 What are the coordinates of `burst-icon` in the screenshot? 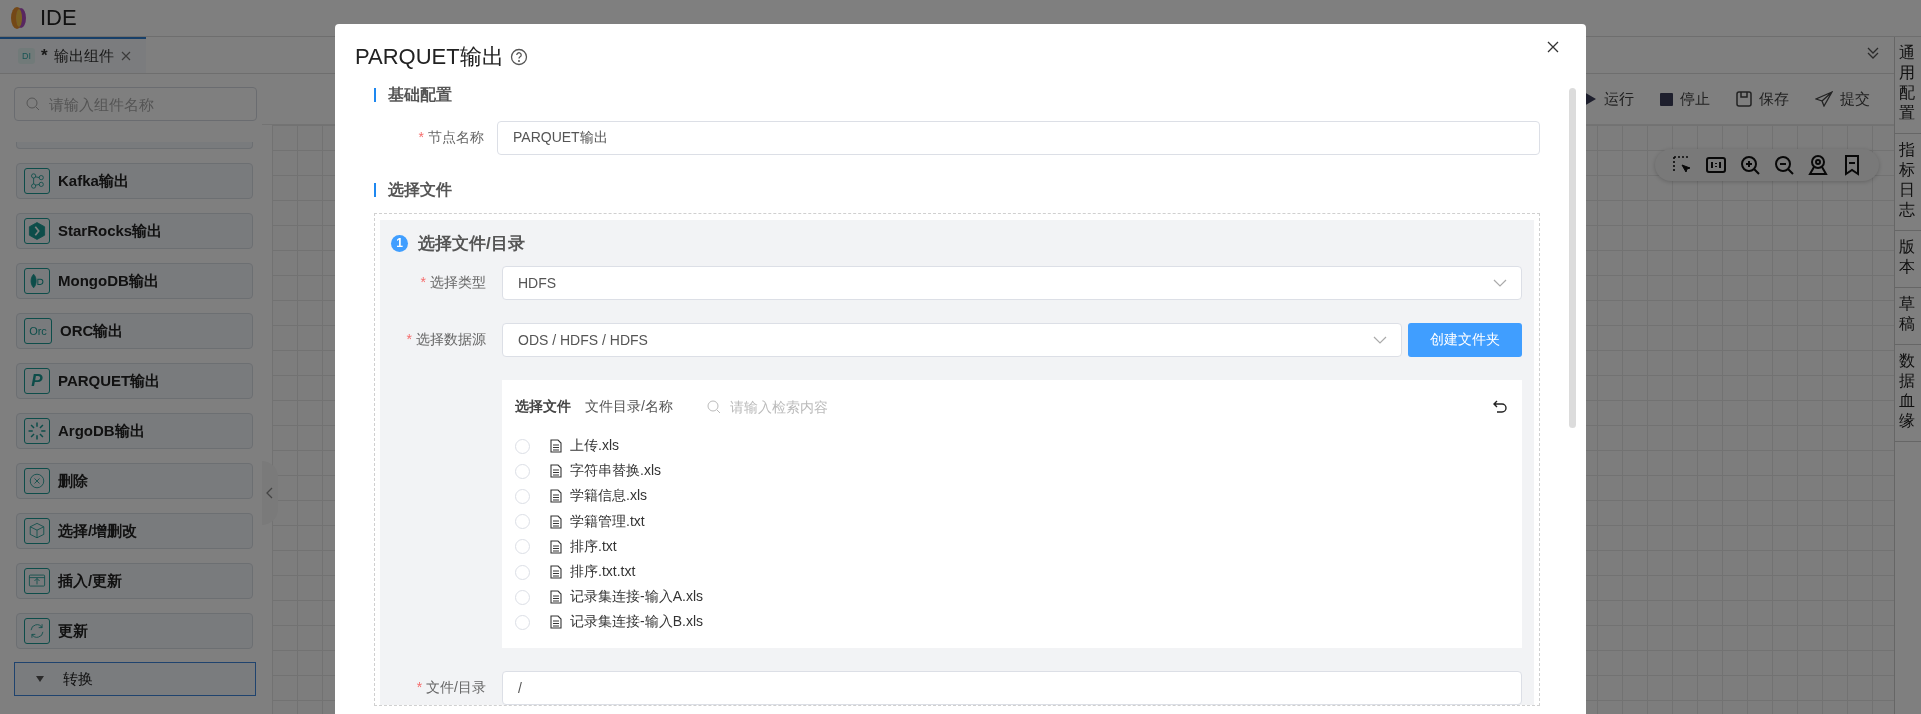 It's located at (37, 431).